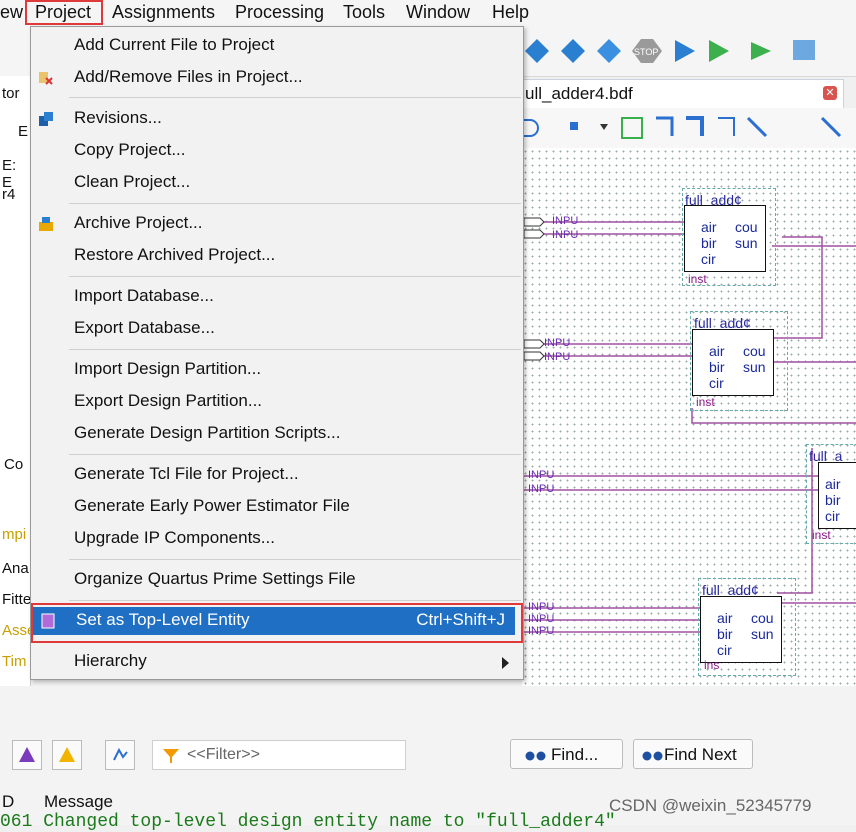 The width and height of the screenshot is (856, 832). Describe the element at coordinates (14, 464) in the screenshot. I see `left-label: Co` at that location.